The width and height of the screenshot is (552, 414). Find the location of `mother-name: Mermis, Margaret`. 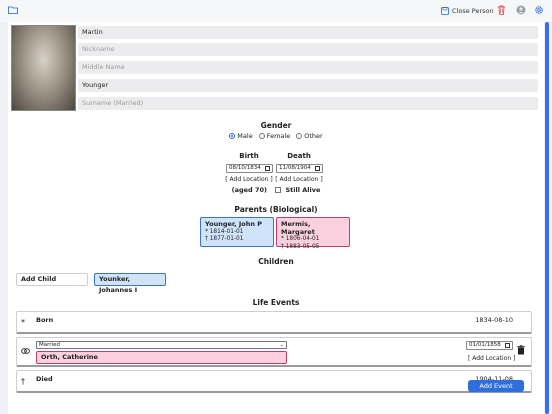

mother-name: Mermis, Margaret is located at coordinates (298, 228).